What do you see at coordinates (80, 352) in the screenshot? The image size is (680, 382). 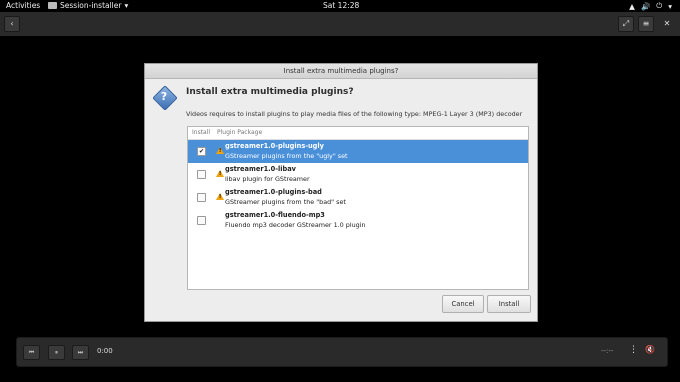 I see `next-button: ⏭` at bounding box center [80, 352].